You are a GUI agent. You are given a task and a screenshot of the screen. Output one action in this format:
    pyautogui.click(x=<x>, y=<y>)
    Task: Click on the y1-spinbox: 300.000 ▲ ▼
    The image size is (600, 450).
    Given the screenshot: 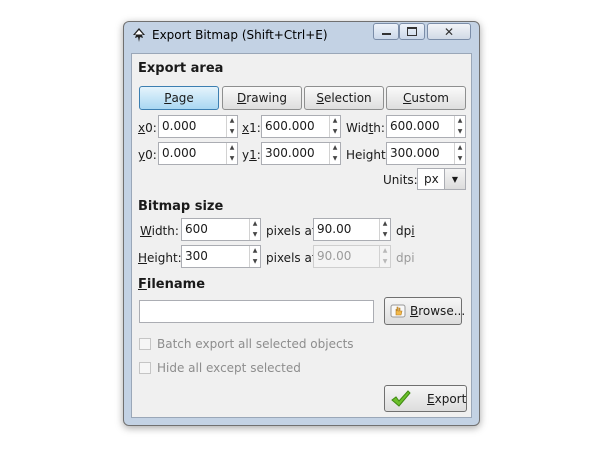 What is the action you would take?
    pyautogui.click(x=301, y=153)
    